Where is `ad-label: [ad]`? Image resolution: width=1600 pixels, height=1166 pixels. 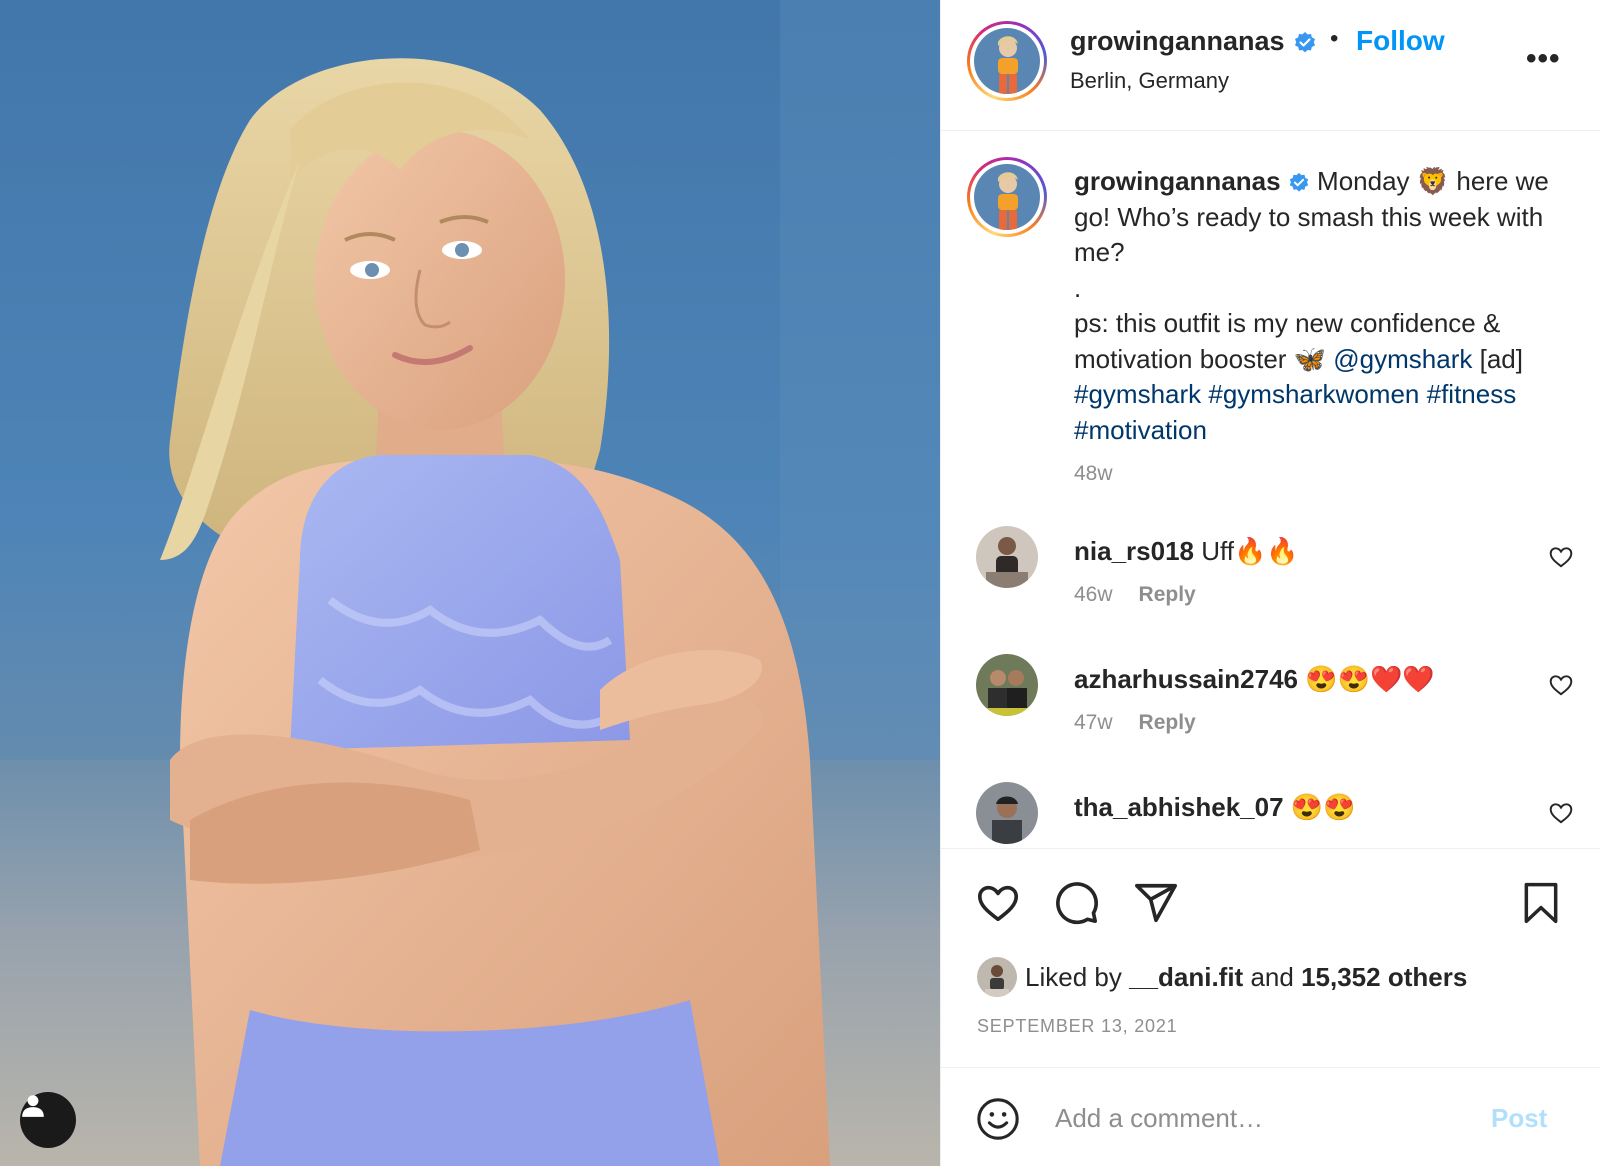 ad-label: [ad] is located at coordinates (1501, 358).